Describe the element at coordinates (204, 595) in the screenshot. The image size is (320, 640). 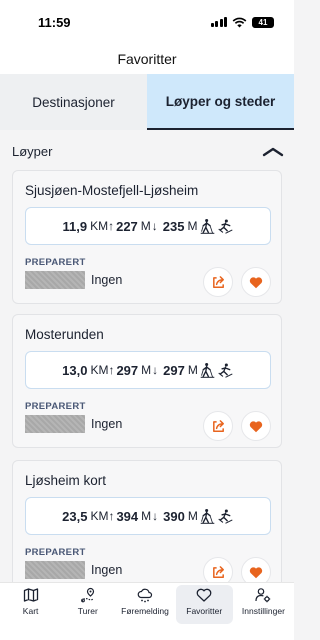
I see `heart-icon` at that location.